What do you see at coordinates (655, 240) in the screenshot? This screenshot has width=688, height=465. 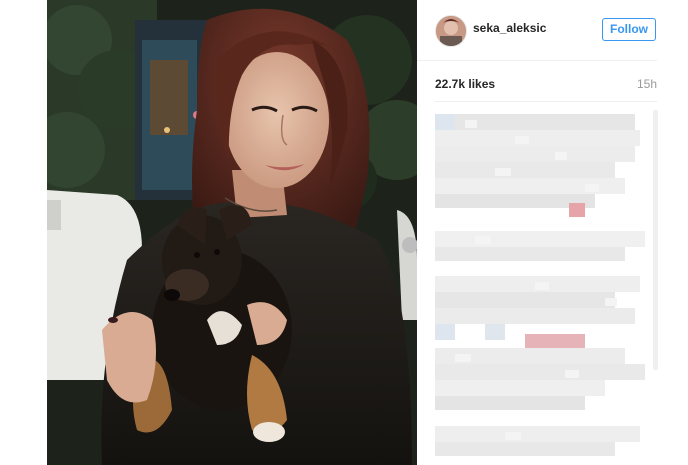 I see `comments-scrollbar` at bounding box center [655, 240].